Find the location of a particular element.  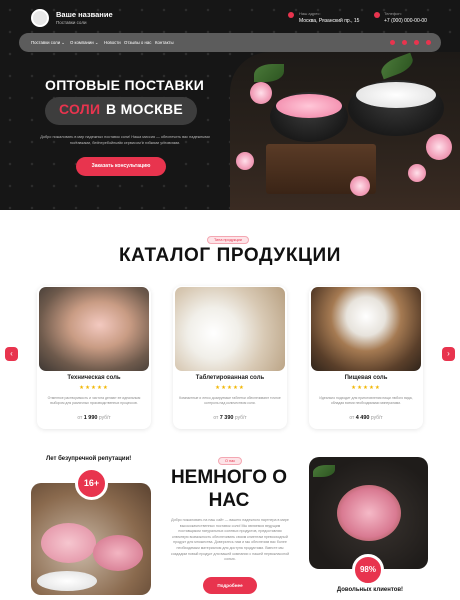

phone-value: +7 (000) 000-00-00 is located at coordinates (405, 21).